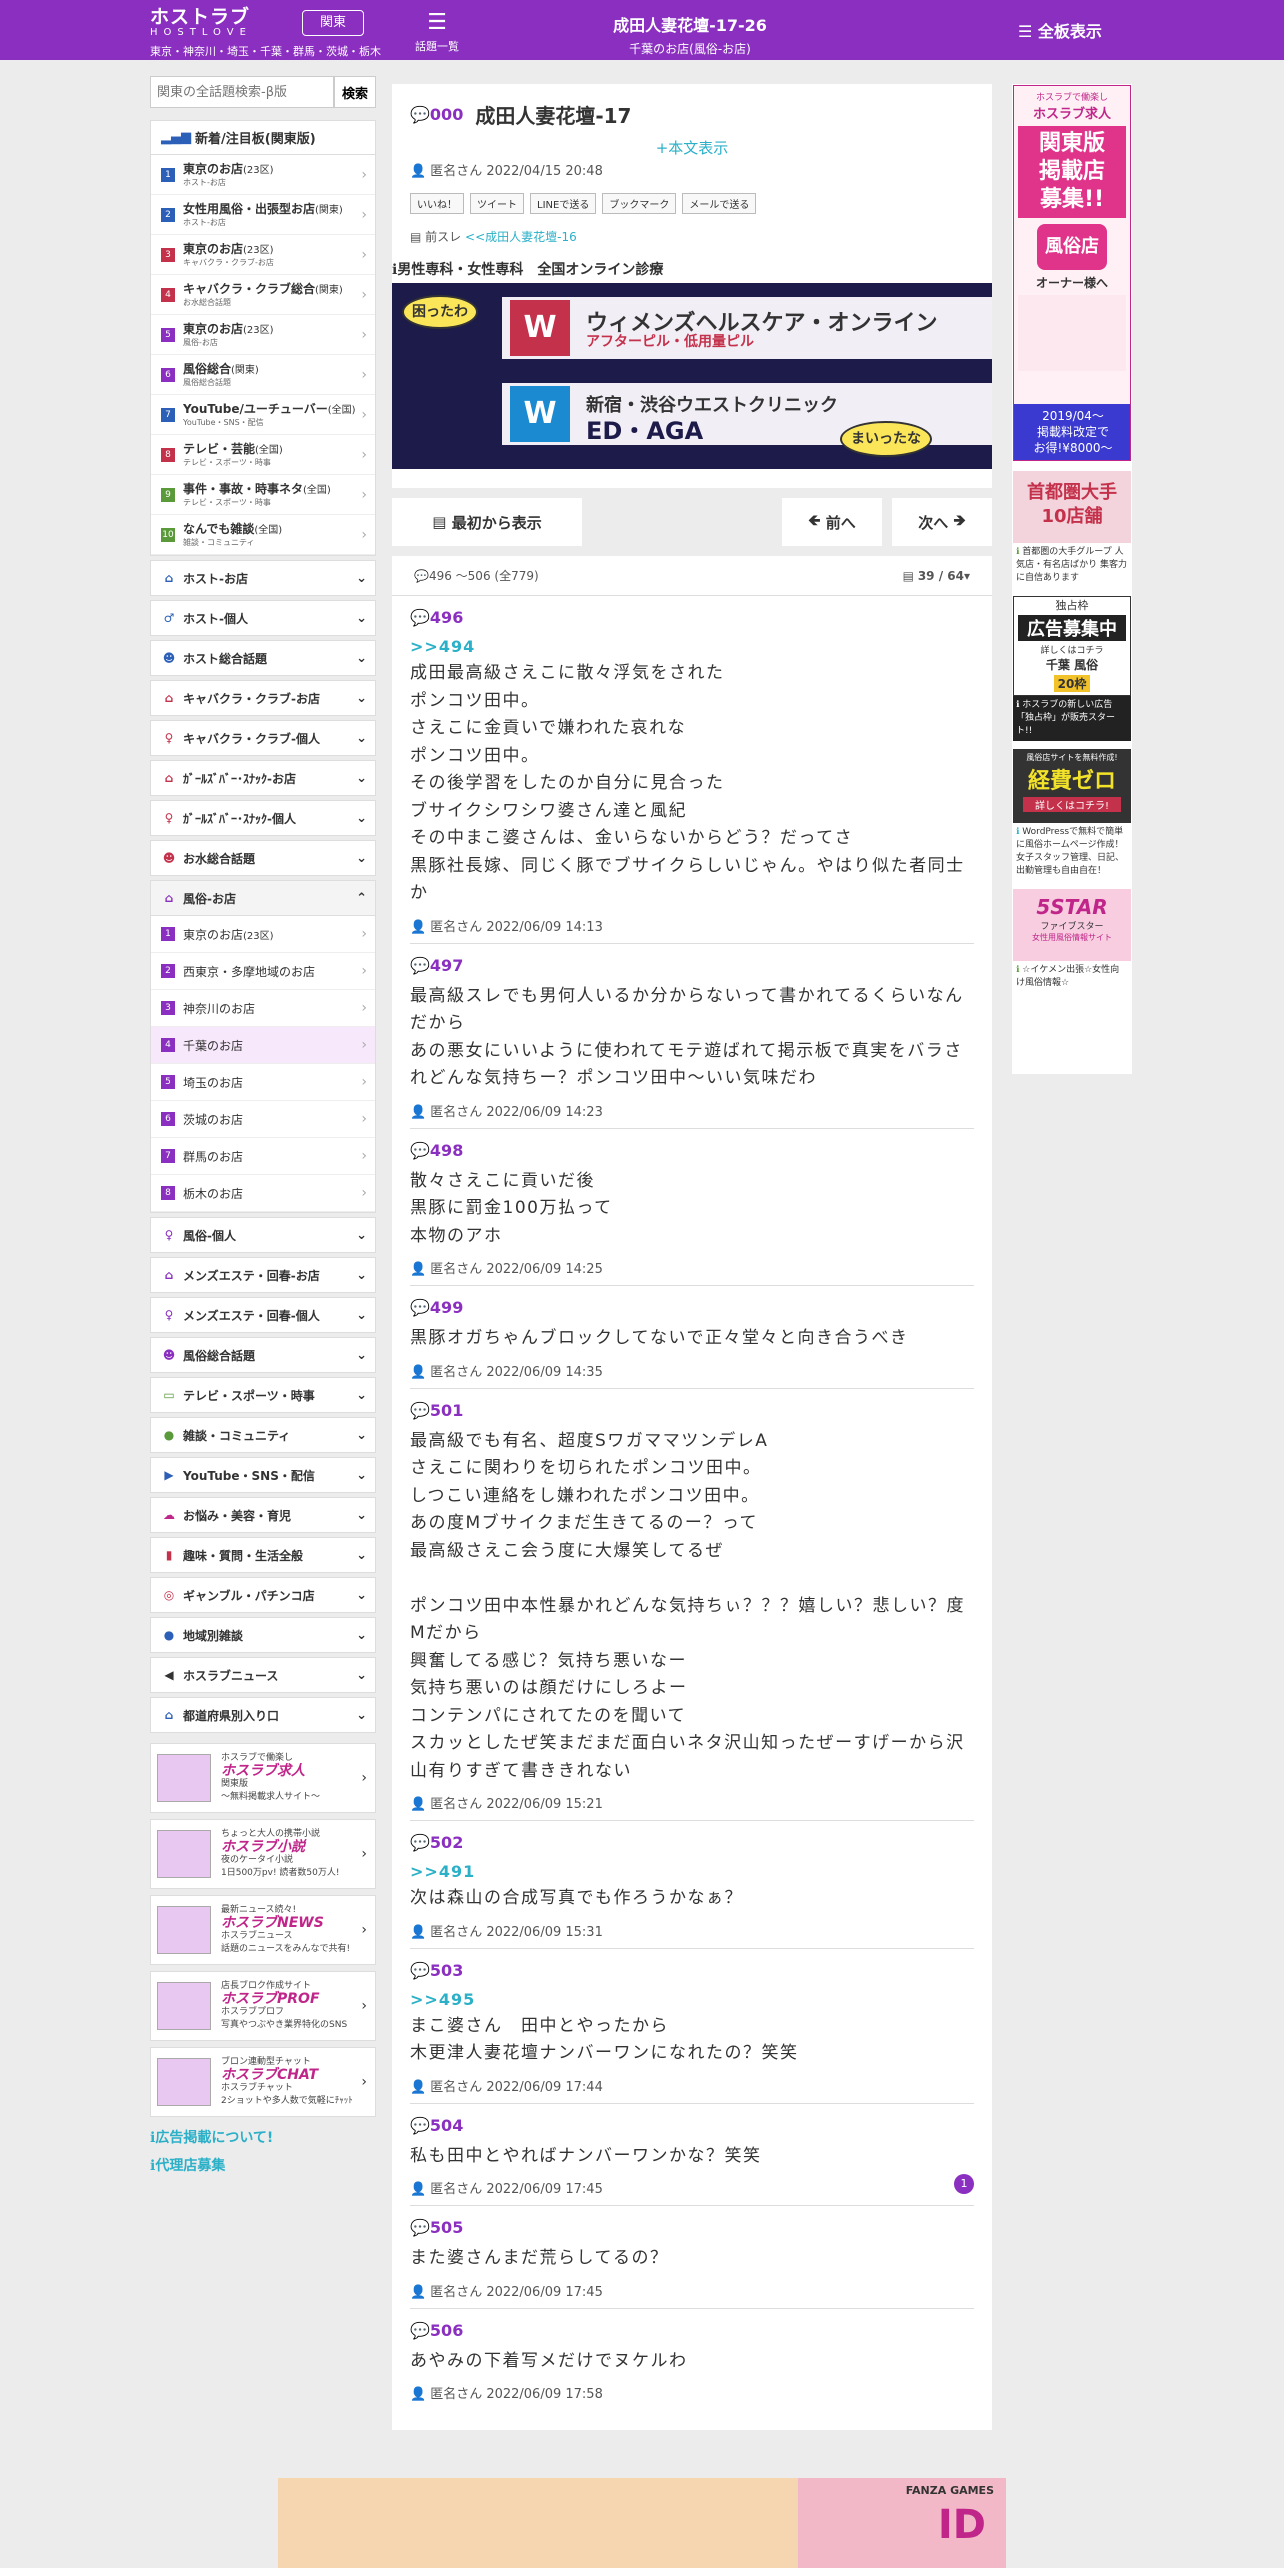 Image resolution: width=1284 pixels, height=2568 pixels. I want to click on post-number: 💬503, so click(692, 1970).